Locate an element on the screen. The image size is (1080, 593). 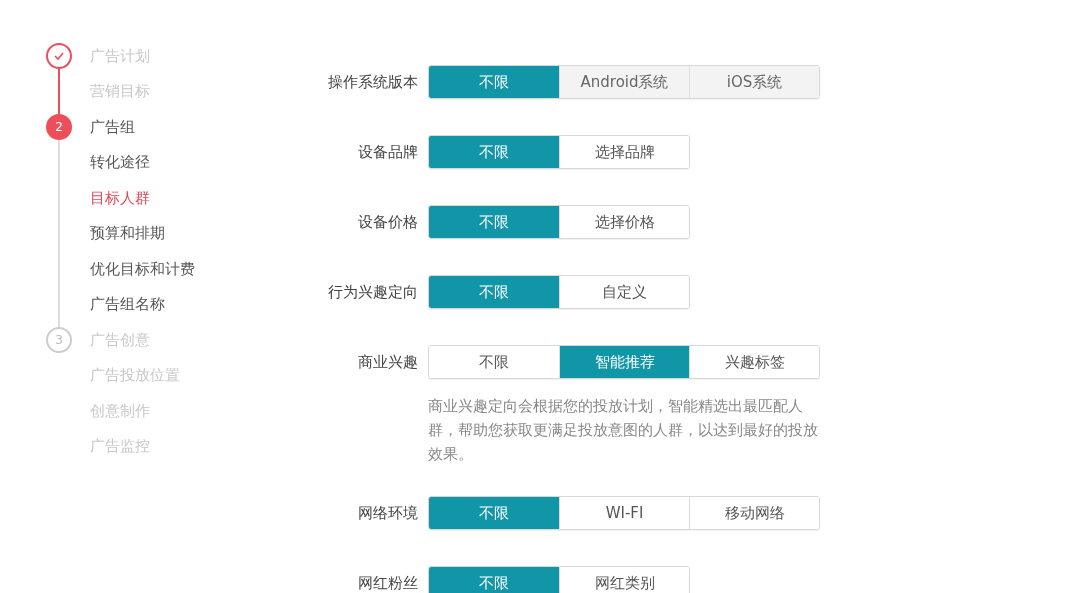
nav-item: 广告组名称 is located at coordinates (127, 304).